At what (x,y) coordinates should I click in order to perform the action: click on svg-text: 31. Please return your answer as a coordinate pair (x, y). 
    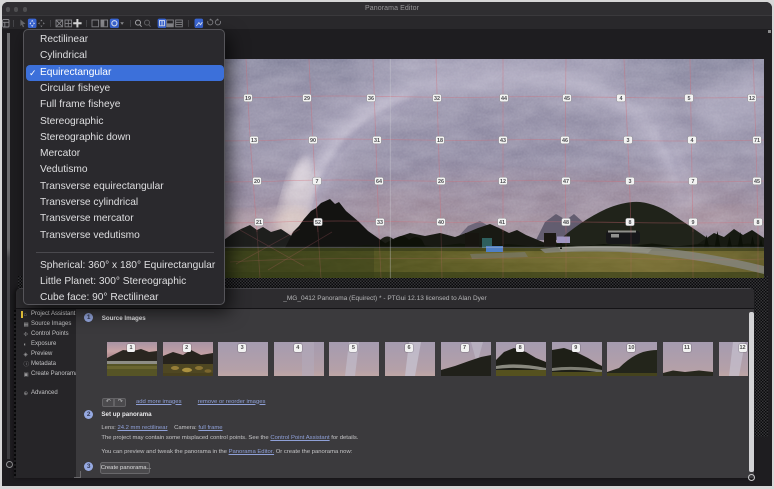
    Looking at the image, I should click on (377, 141).